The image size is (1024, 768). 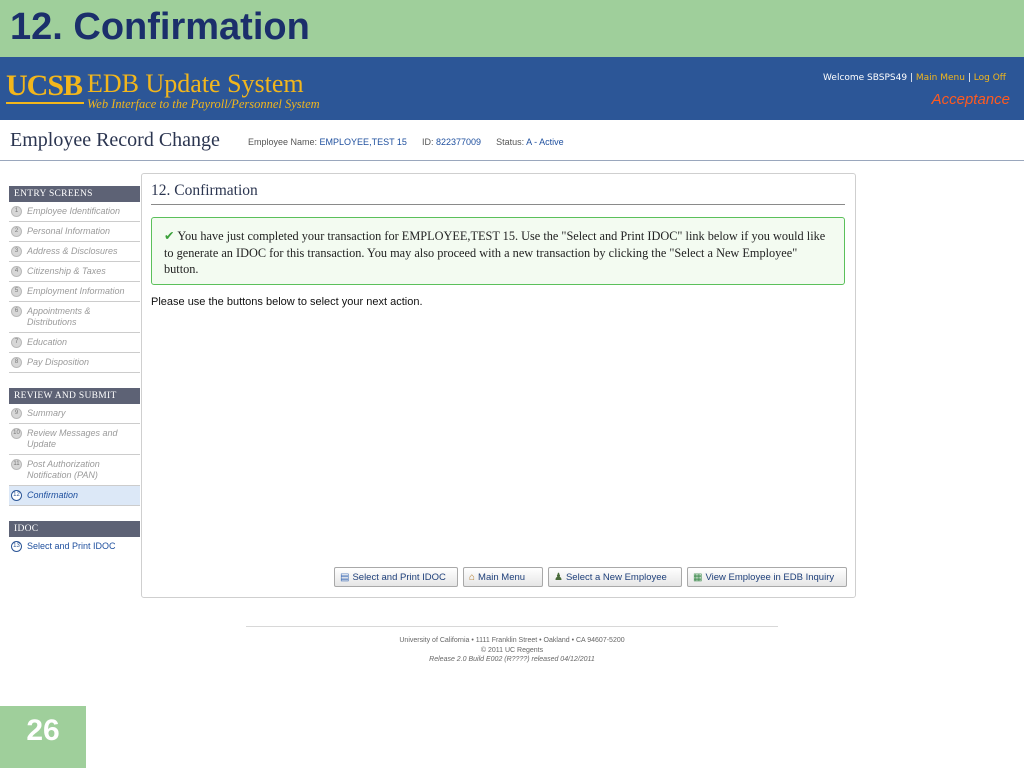 What do you see at coordinates (63, 469) in the screenshot?
I see `sidebar-item-label: Post Authorization Notification (PAN)` at bounding box center [63, 469].